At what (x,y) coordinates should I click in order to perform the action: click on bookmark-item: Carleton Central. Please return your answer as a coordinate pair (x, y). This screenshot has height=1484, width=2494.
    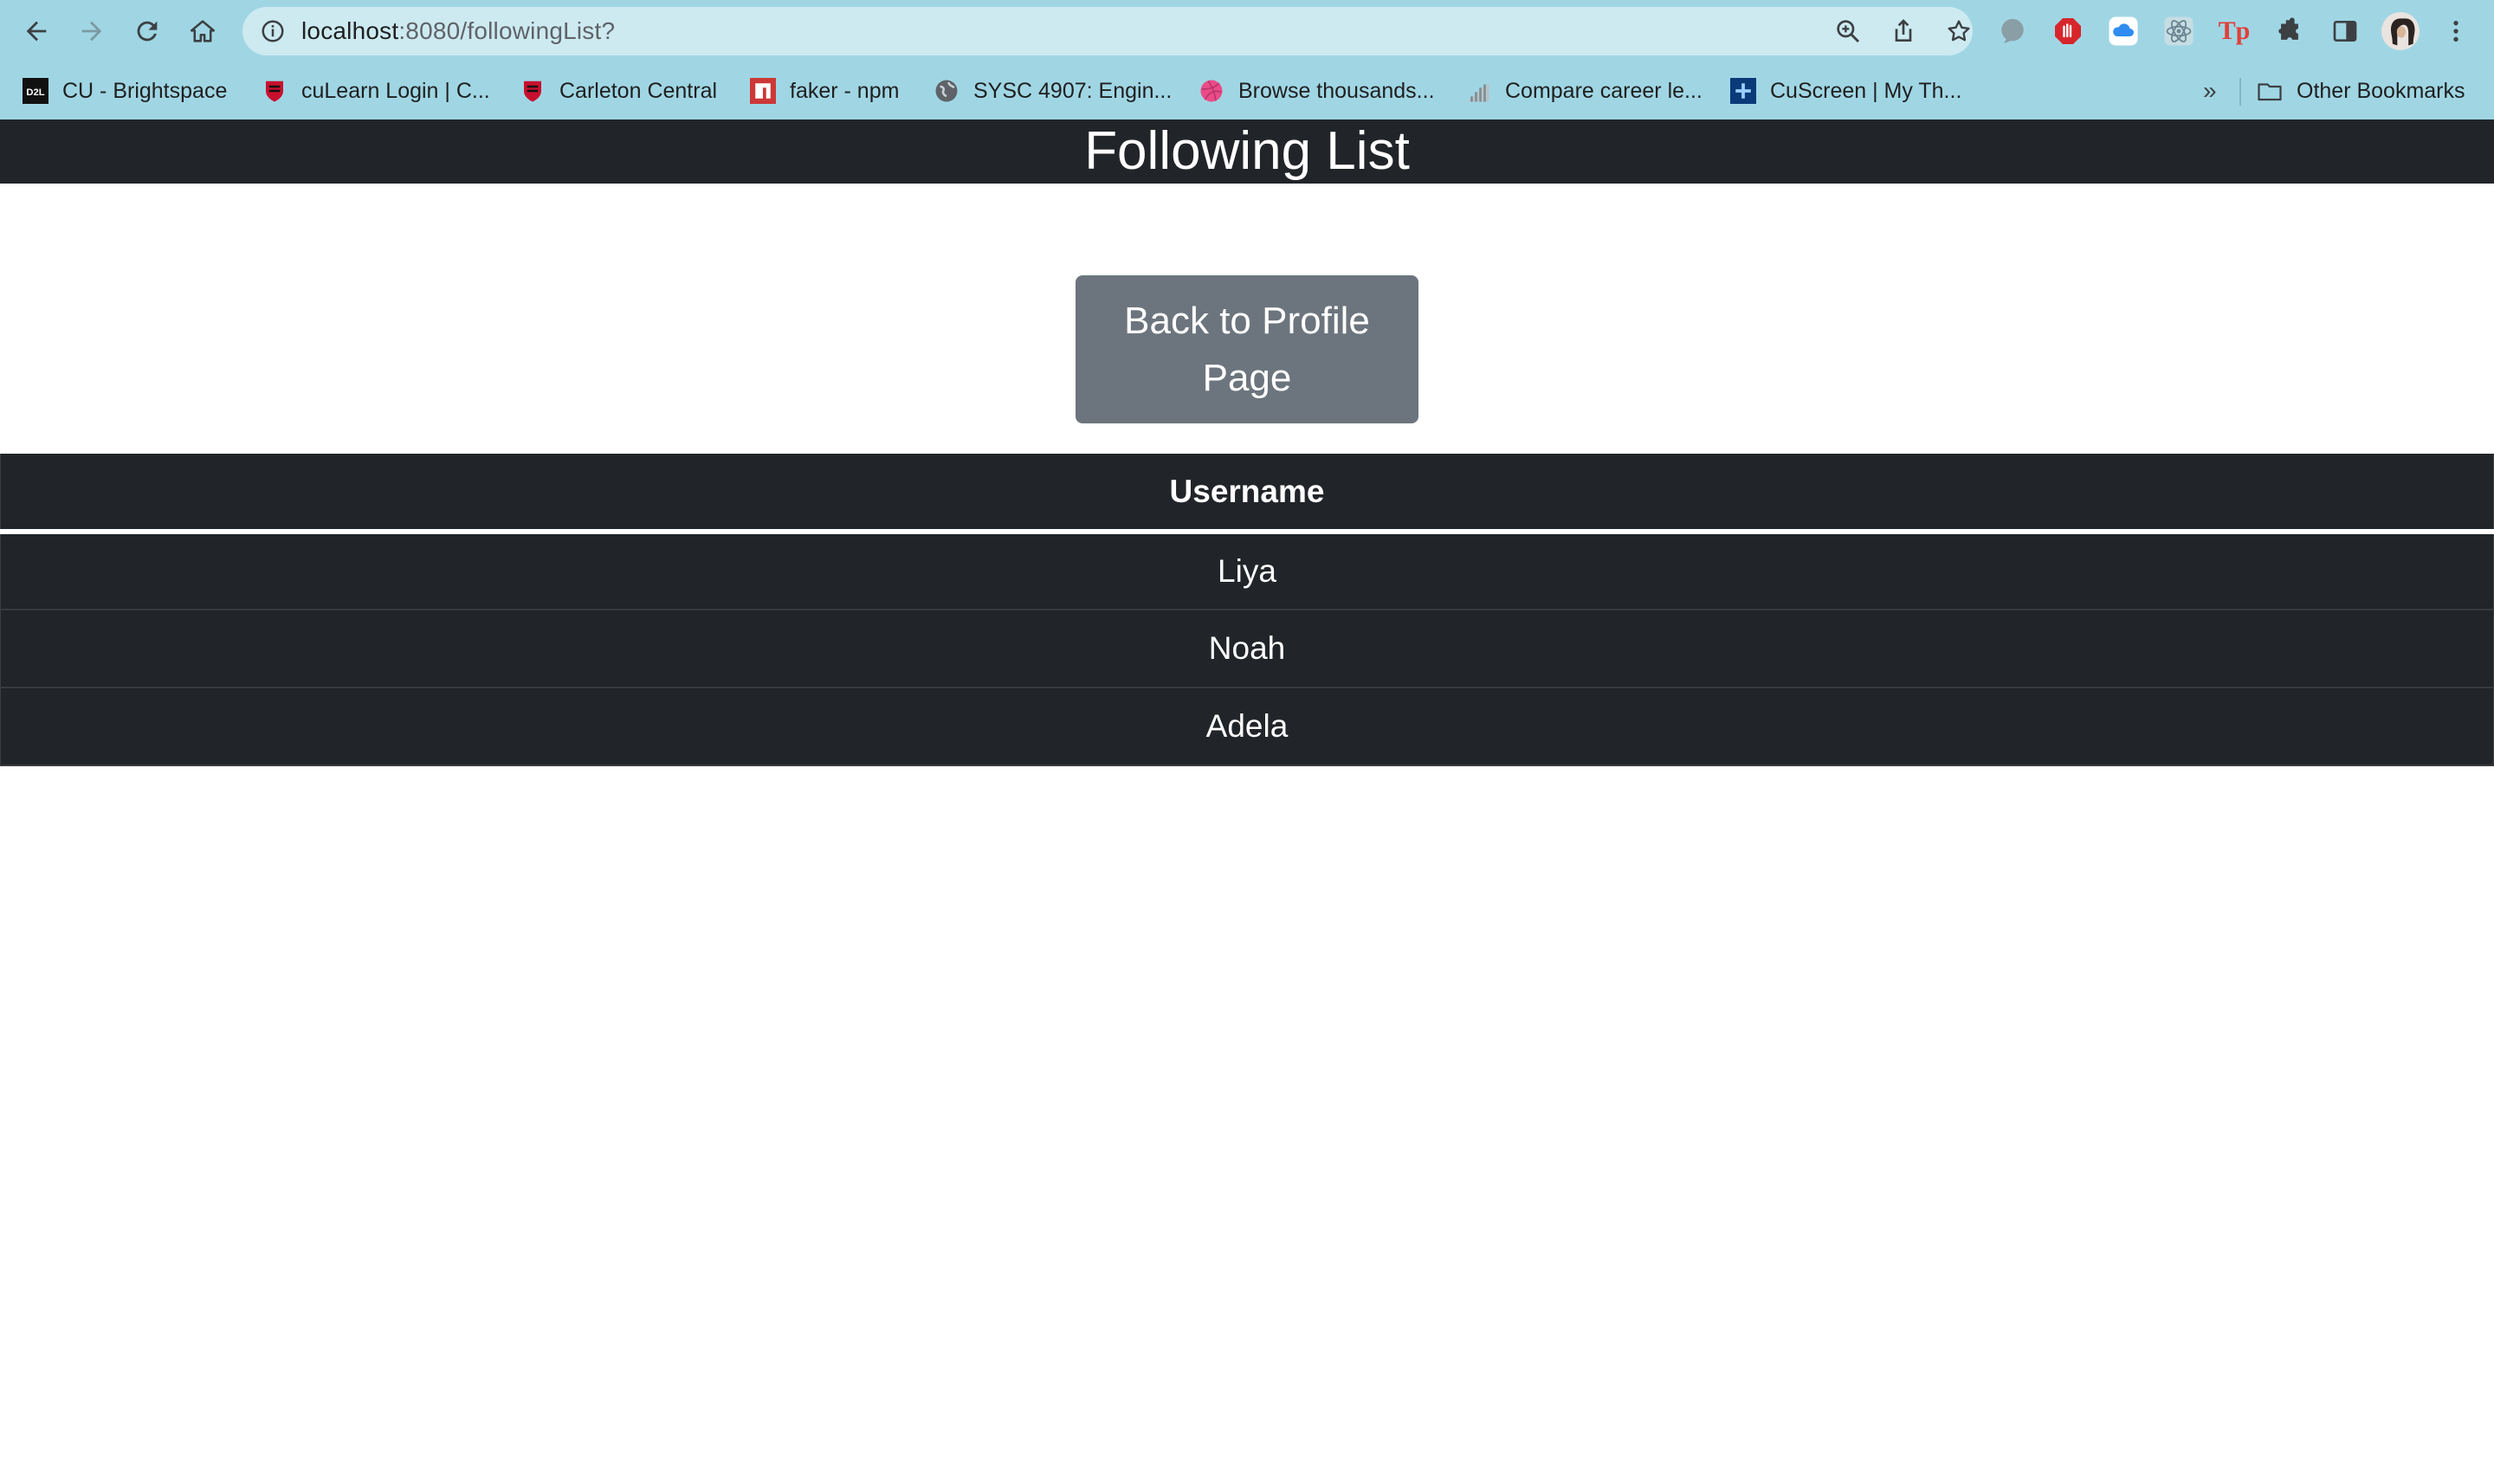
    Looking at the image, I should click on (618, 91).